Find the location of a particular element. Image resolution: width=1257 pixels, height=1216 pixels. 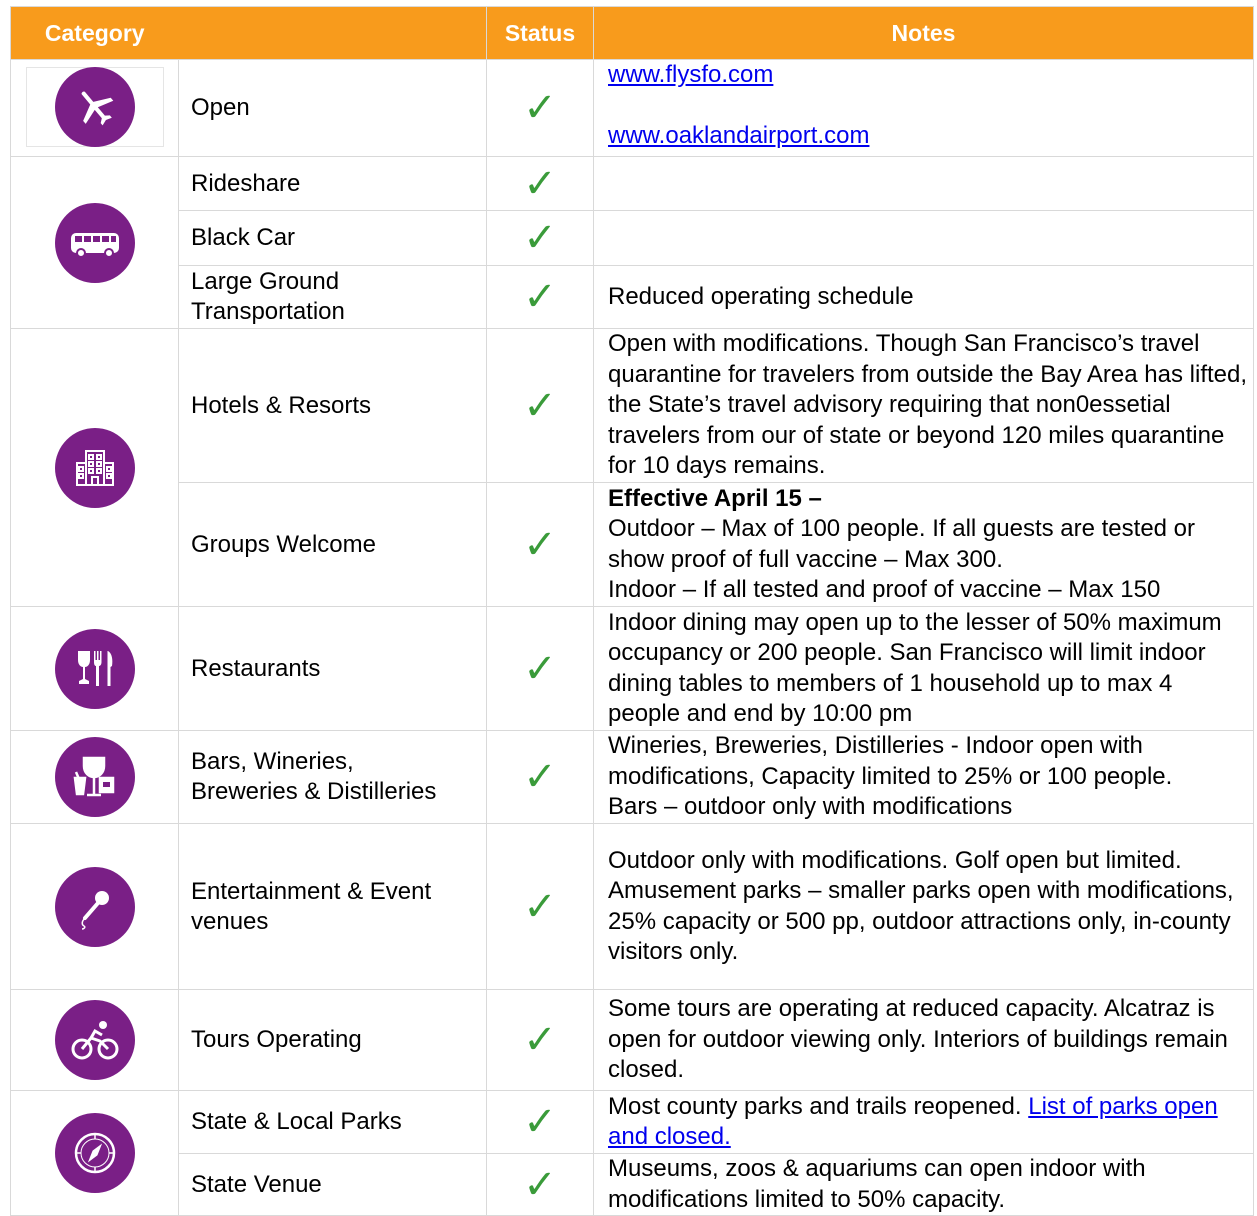

hotels-icon-cell is located at coordinates (94, 467).